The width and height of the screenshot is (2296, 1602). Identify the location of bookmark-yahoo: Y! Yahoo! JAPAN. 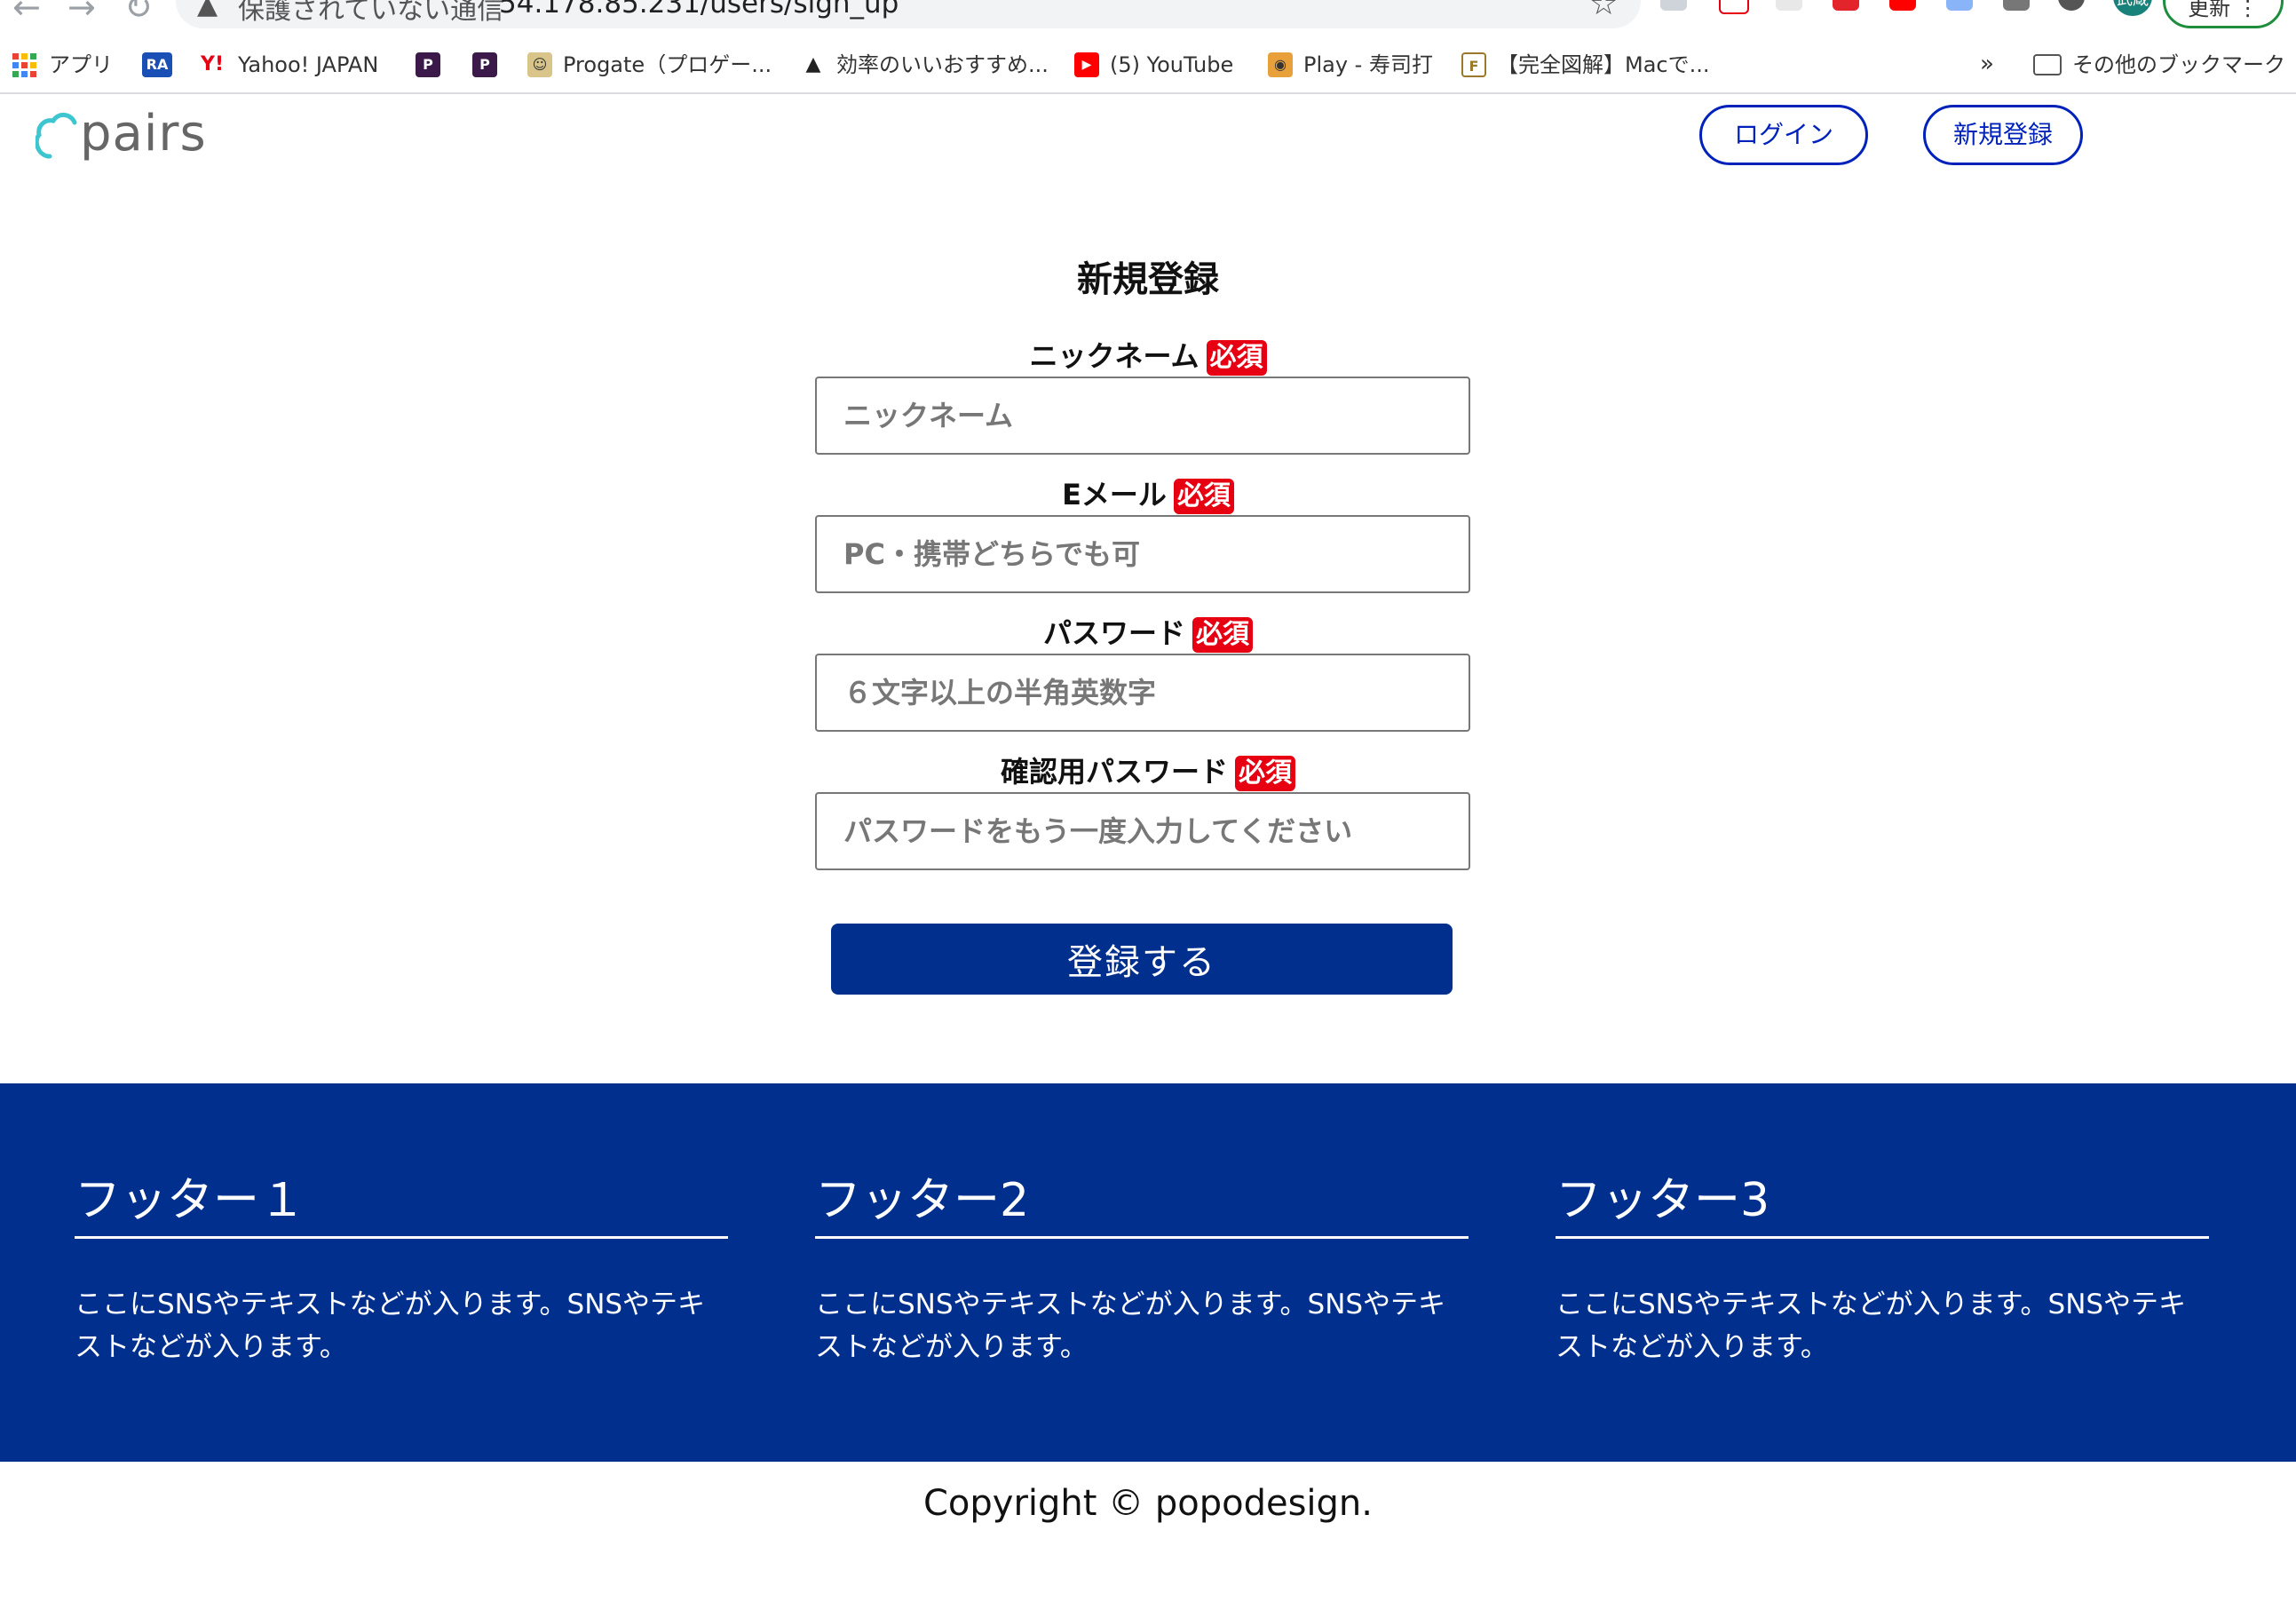
(287, 64).